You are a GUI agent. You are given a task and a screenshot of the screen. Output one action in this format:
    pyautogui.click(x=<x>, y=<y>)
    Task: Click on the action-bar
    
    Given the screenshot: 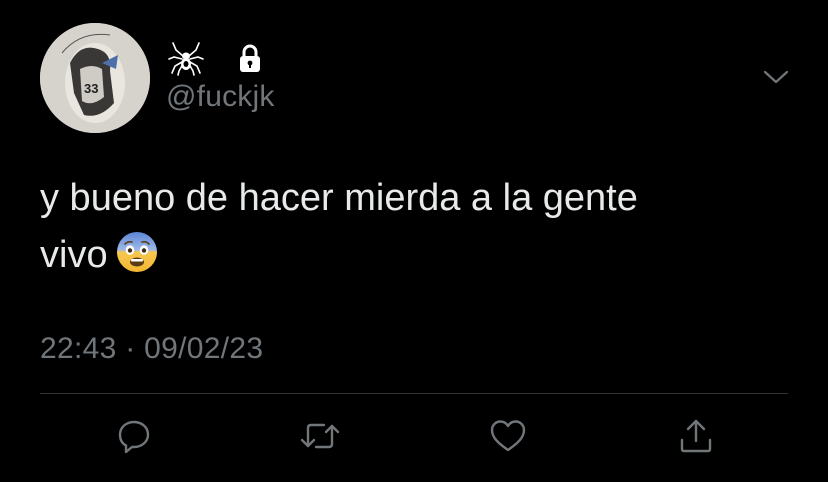 What is the action you would take?
    pyautogui.click(x=414, y=437)
    